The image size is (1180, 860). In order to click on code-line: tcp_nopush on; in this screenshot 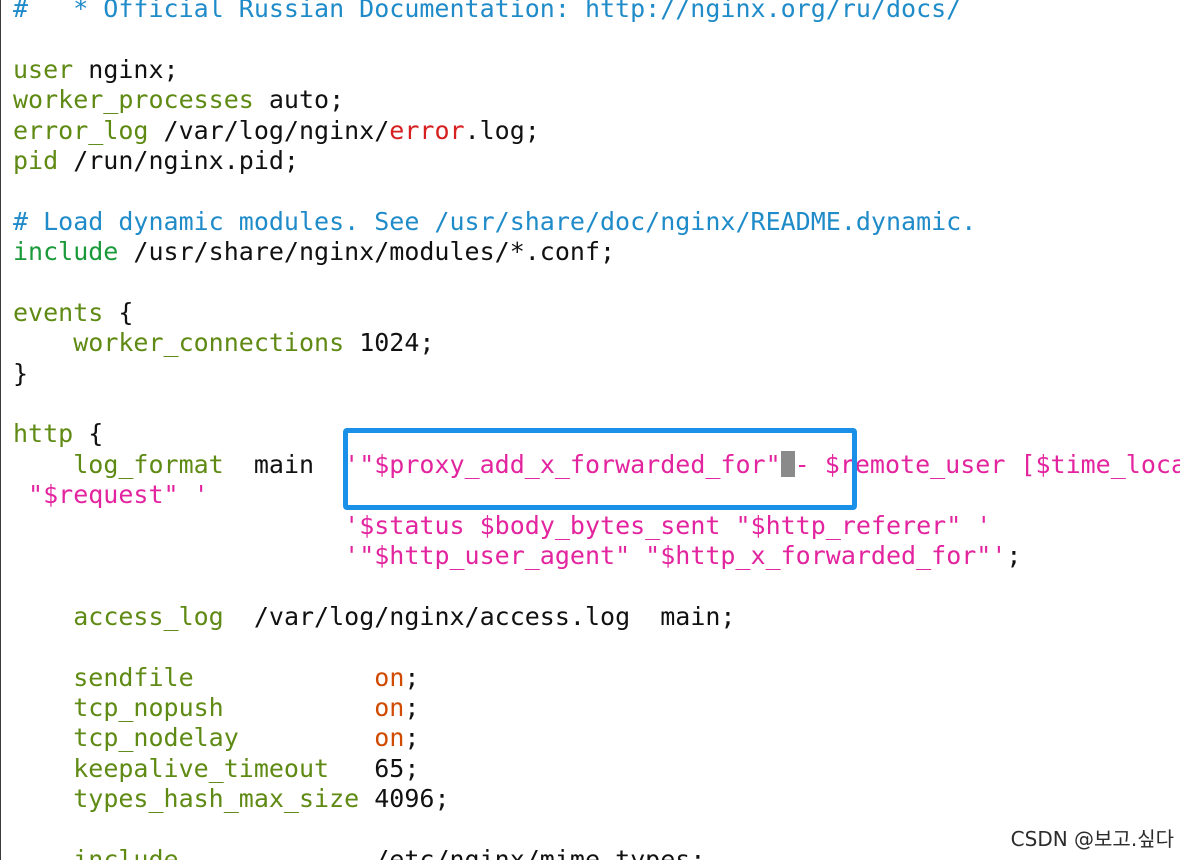, I will do `click(596, 708)`.